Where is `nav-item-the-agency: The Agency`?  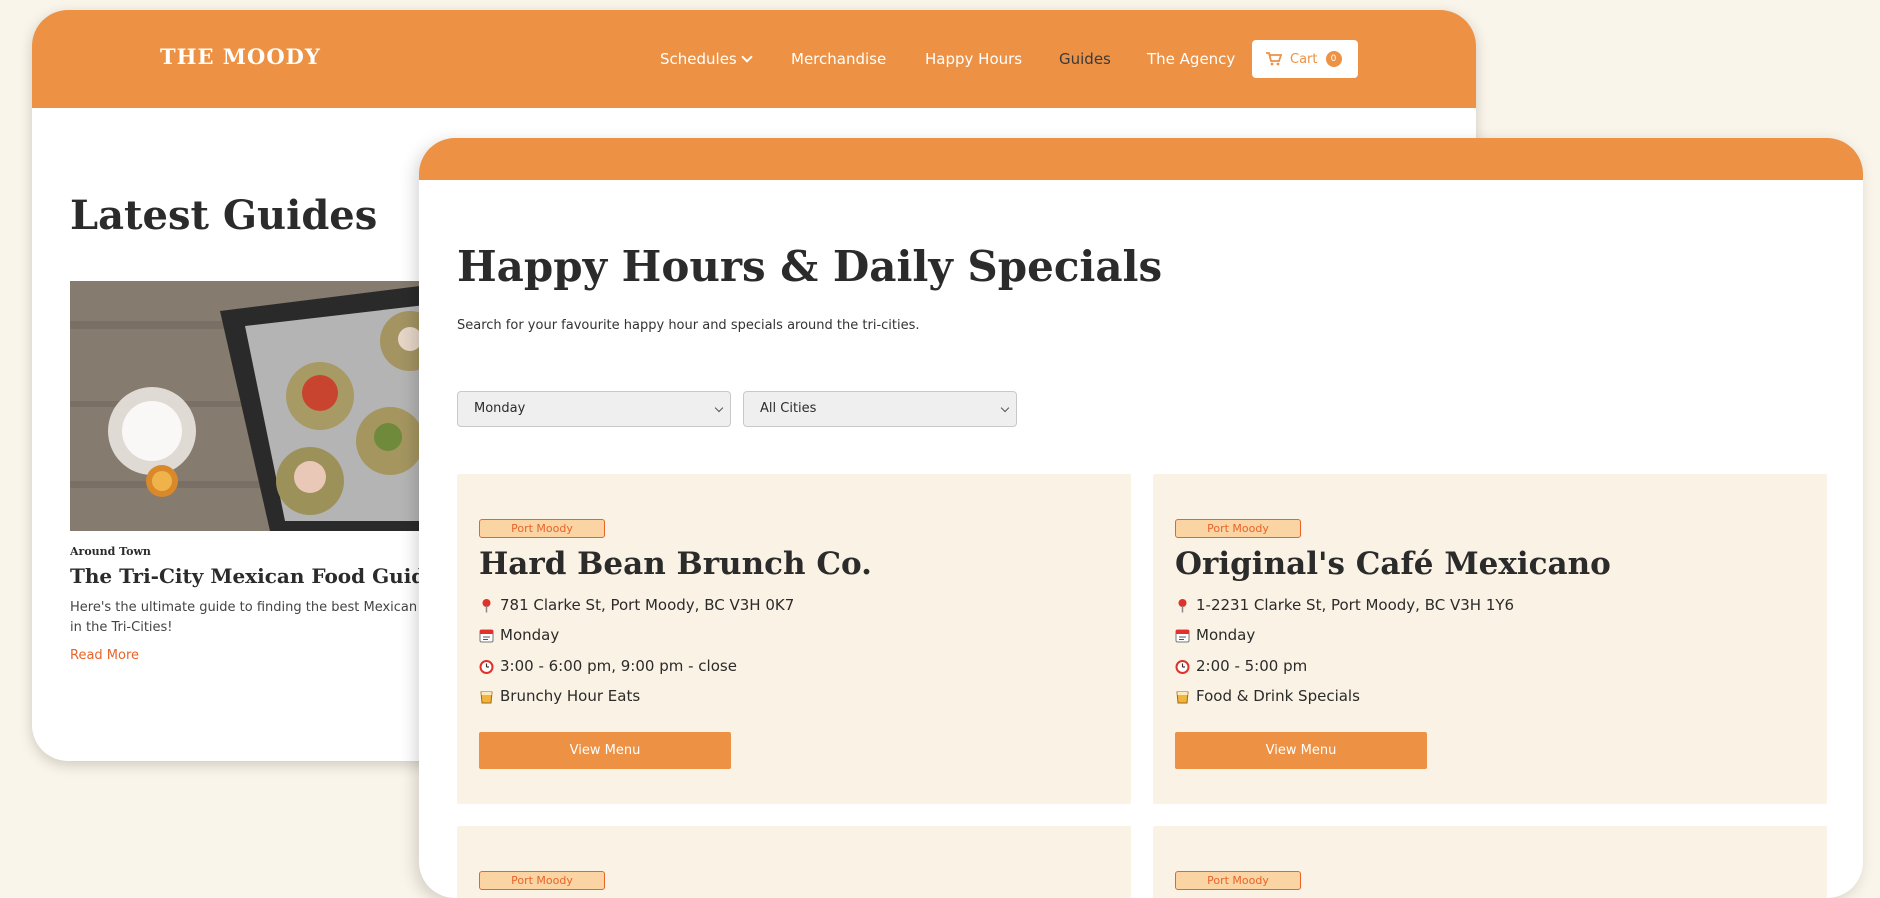
nav-item-the-agency: The Agency is located at coordinates (1191, 59).